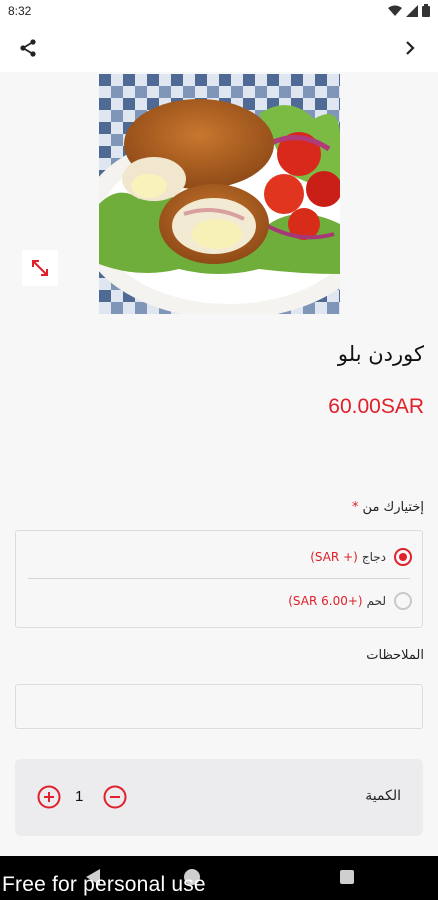 This screenshot has height=900, width=438. What do you see at coordinates (395, 655) in the screenshot?
I see `notes-label: الملاحظات` at bounding box center [395, 655].